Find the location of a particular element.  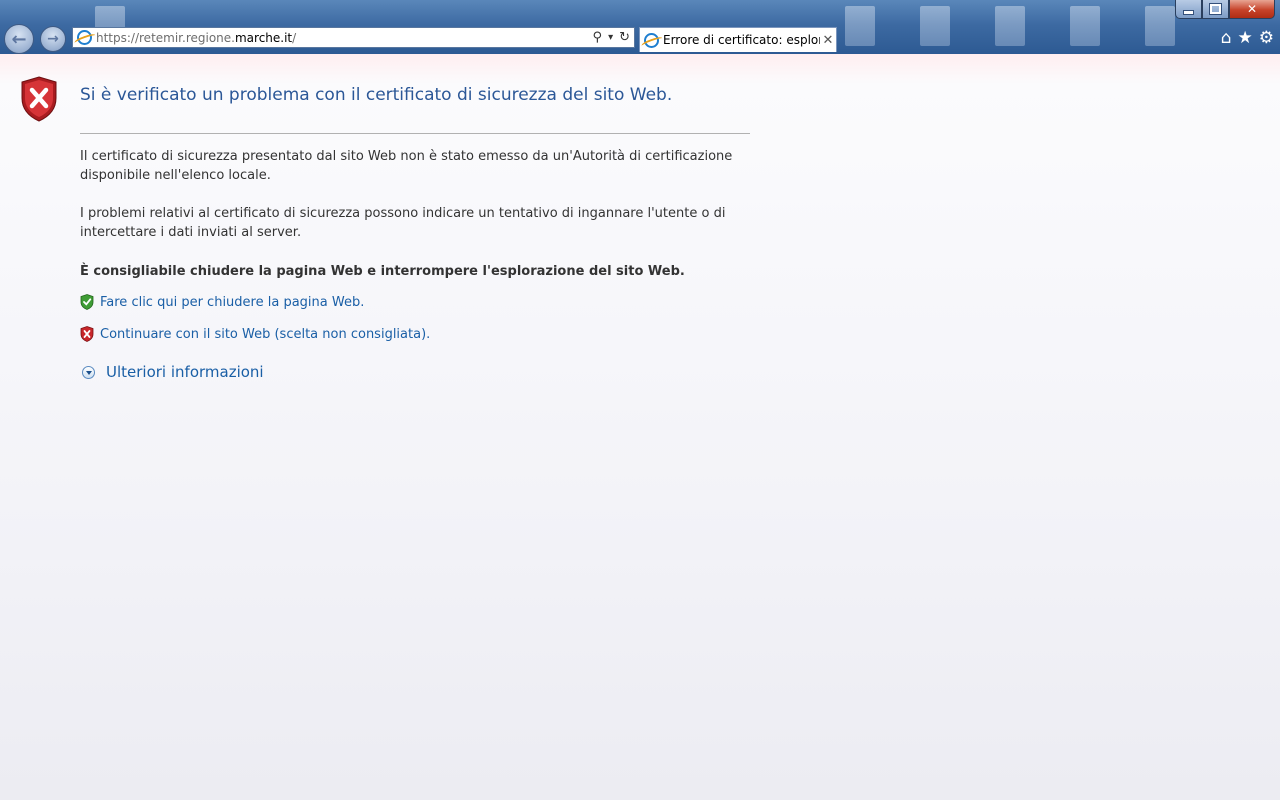

shield-check-icon is located at coordinates (87, 302).